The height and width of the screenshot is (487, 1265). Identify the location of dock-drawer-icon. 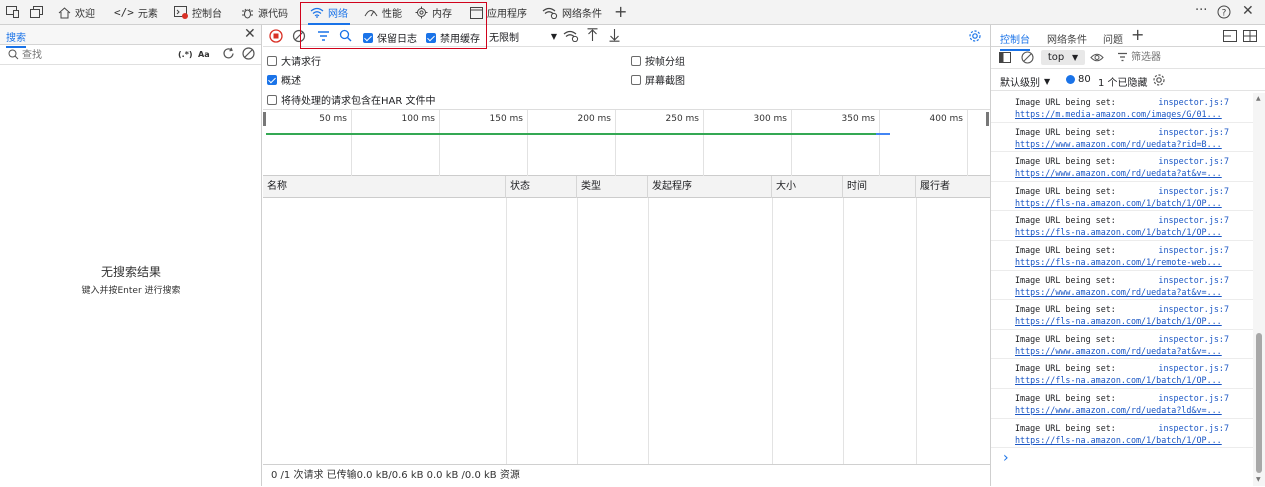
(1230, 36).